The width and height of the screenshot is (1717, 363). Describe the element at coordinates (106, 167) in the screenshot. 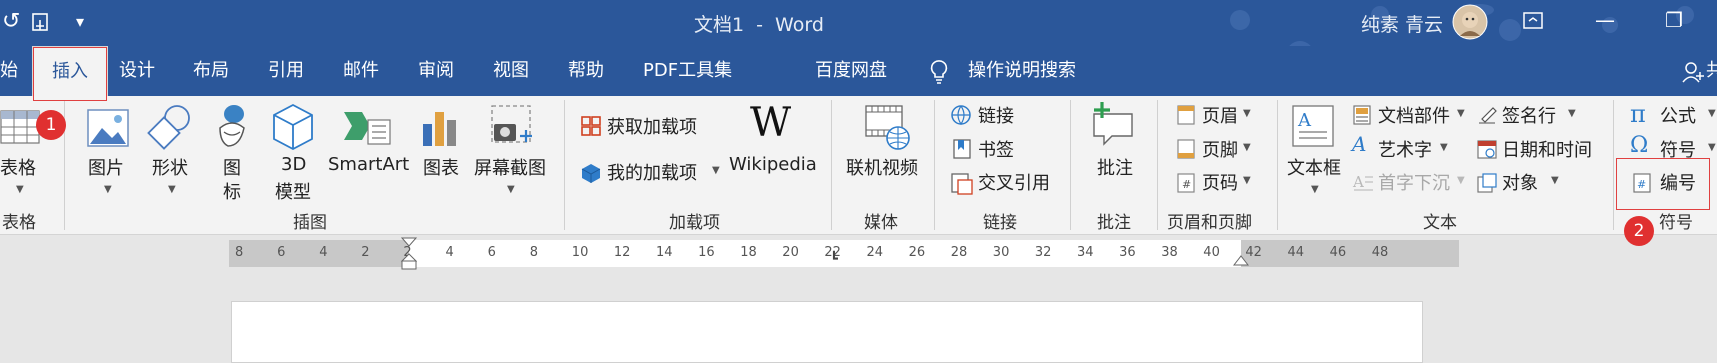

I see `pictures-button: 图片` at that location.